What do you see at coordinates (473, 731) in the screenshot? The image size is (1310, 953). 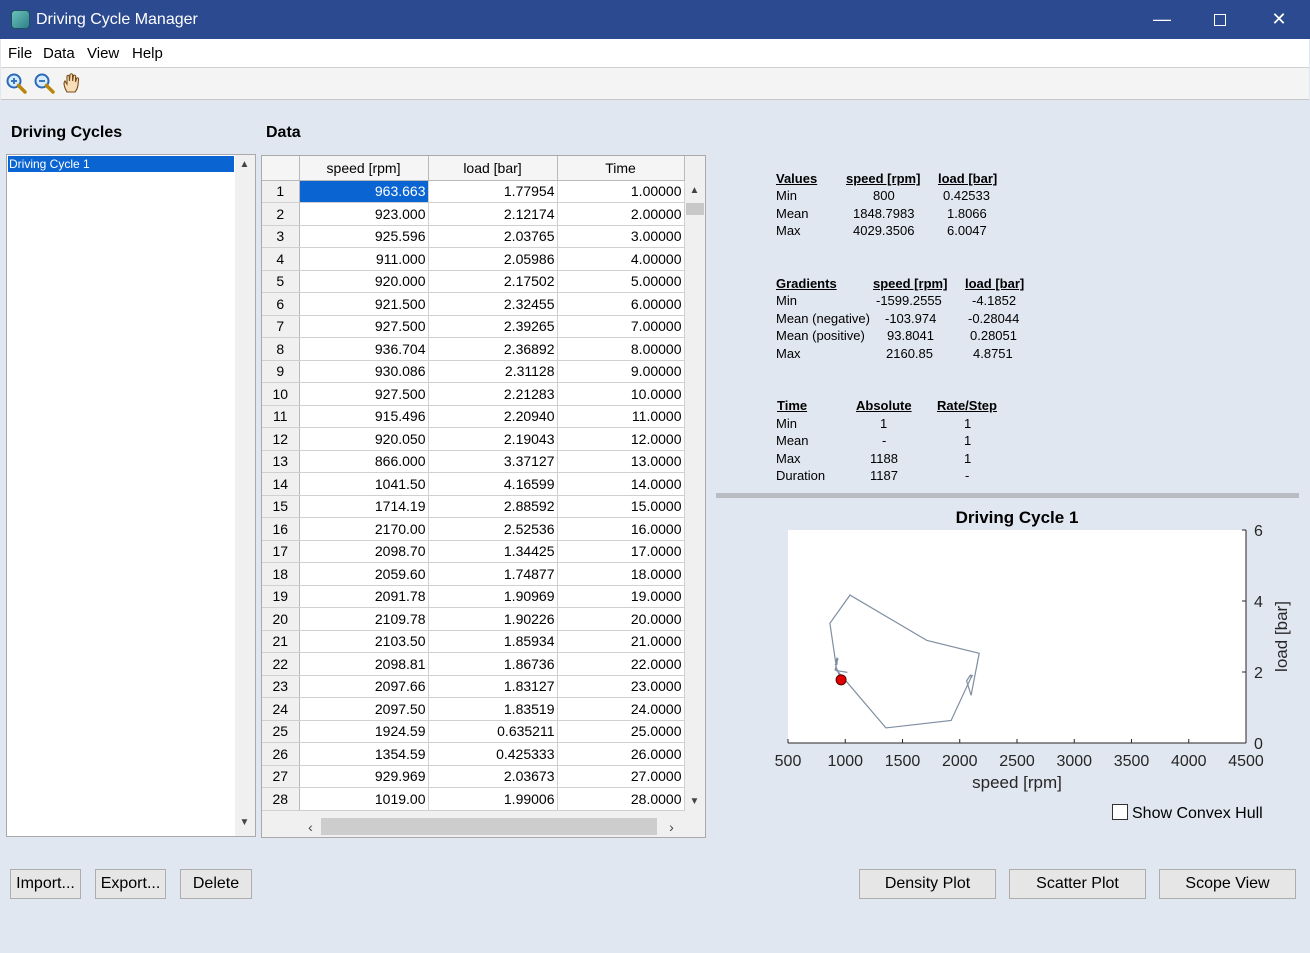 I see `table-row: 25 1924.59 0.635211 25.0000` at bounding box center [473, 731].